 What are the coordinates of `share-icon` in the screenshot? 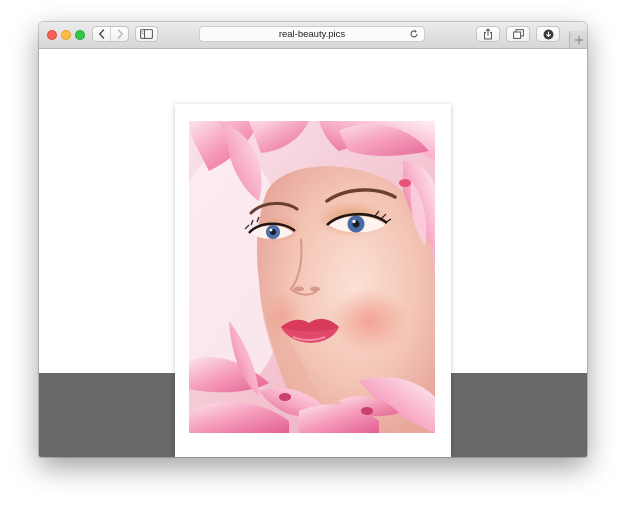 It's located at (488, 34).